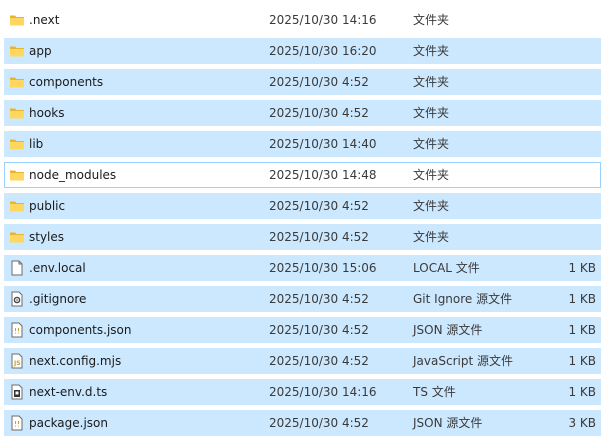  Describe the element at coordinates (582, 423) in the screenshot. I see `file-size: 3 KB` at that location.